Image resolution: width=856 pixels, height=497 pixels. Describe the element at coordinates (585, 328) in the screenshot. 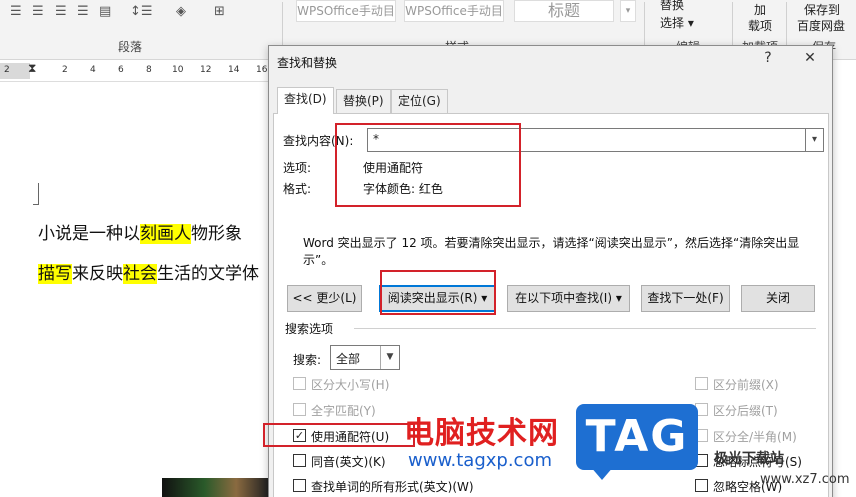

I see `divider` at that location.